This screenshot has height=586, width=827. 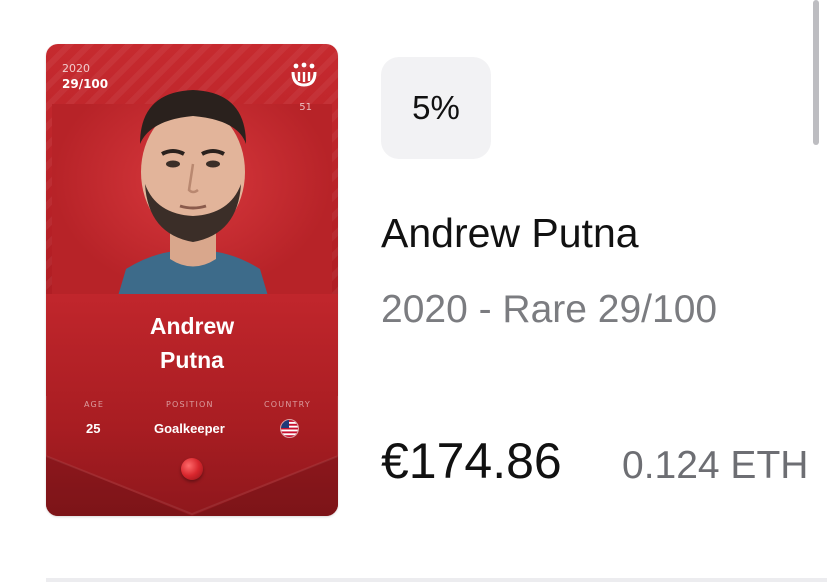 What do you see at coordinates (190, 404) in the screenshot?
I see `position-label: POSITION` at bounding box center [190, 404].